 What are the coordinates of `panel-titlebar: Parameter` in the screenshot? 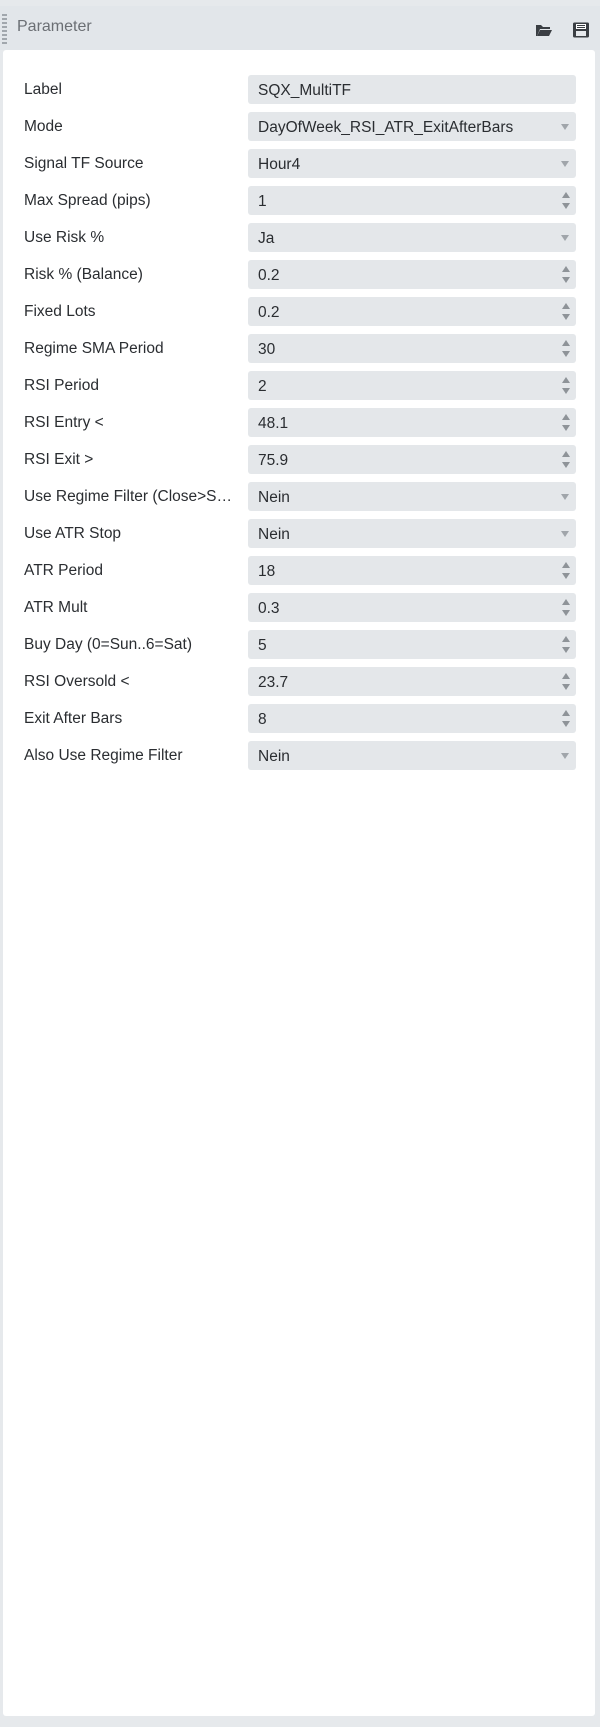 It's located at (300, 28).